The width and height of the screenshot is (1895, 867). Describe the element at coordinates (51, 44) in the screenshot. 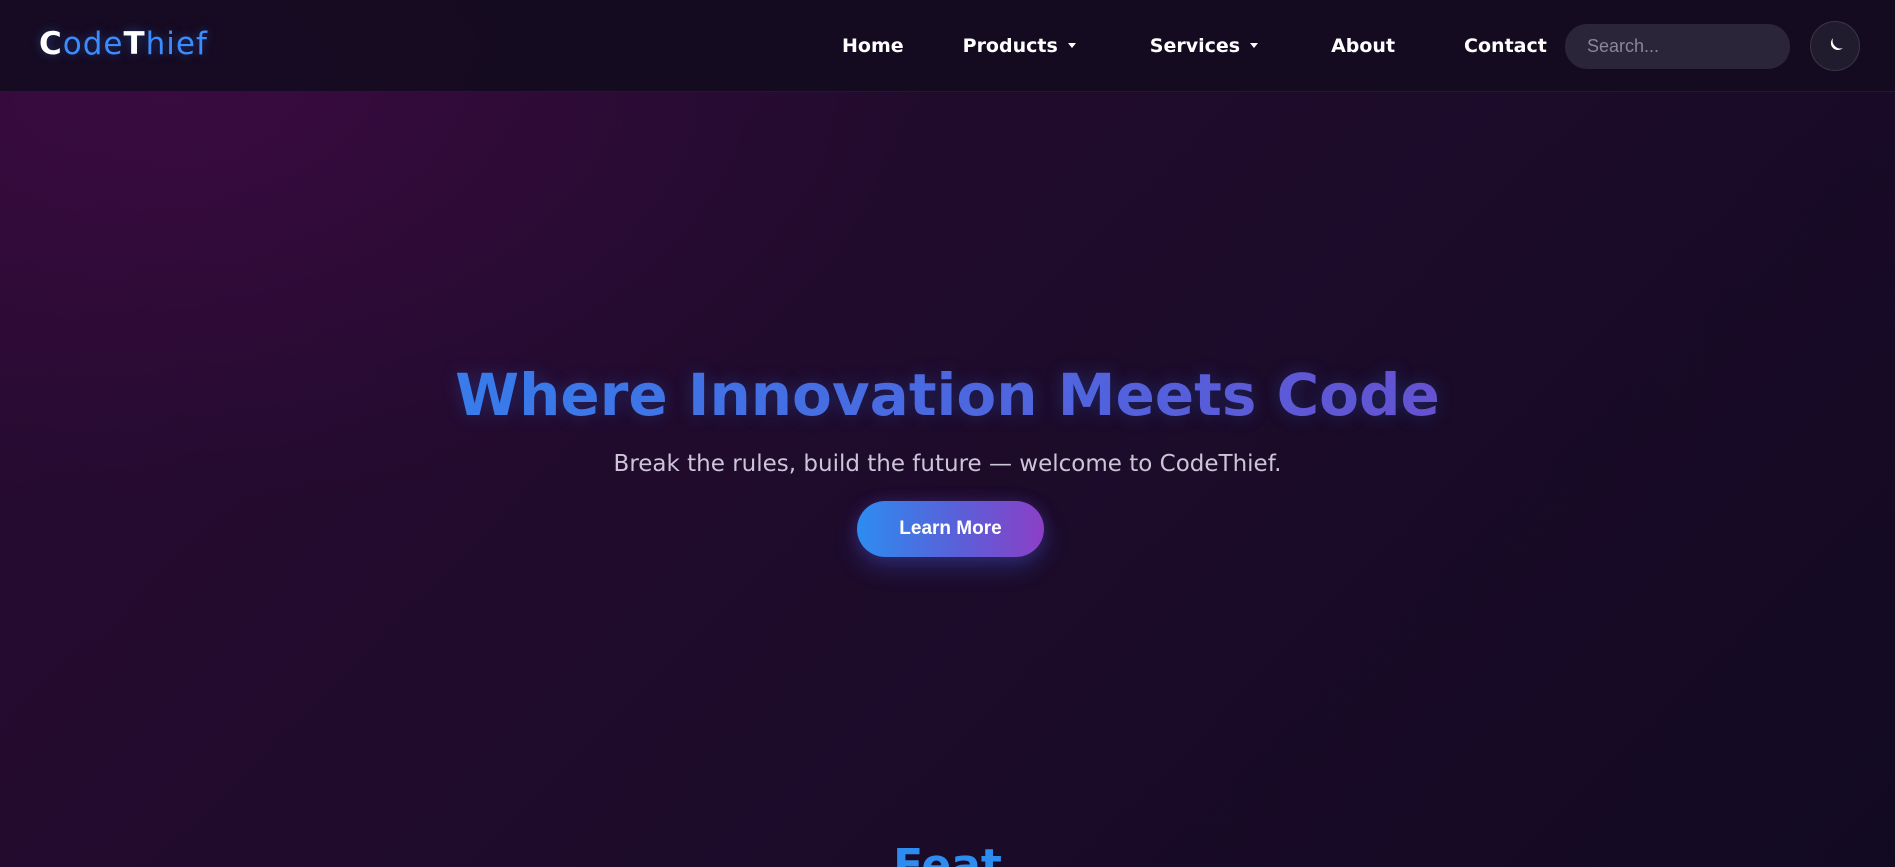

I see `logo-part: C` at that location.